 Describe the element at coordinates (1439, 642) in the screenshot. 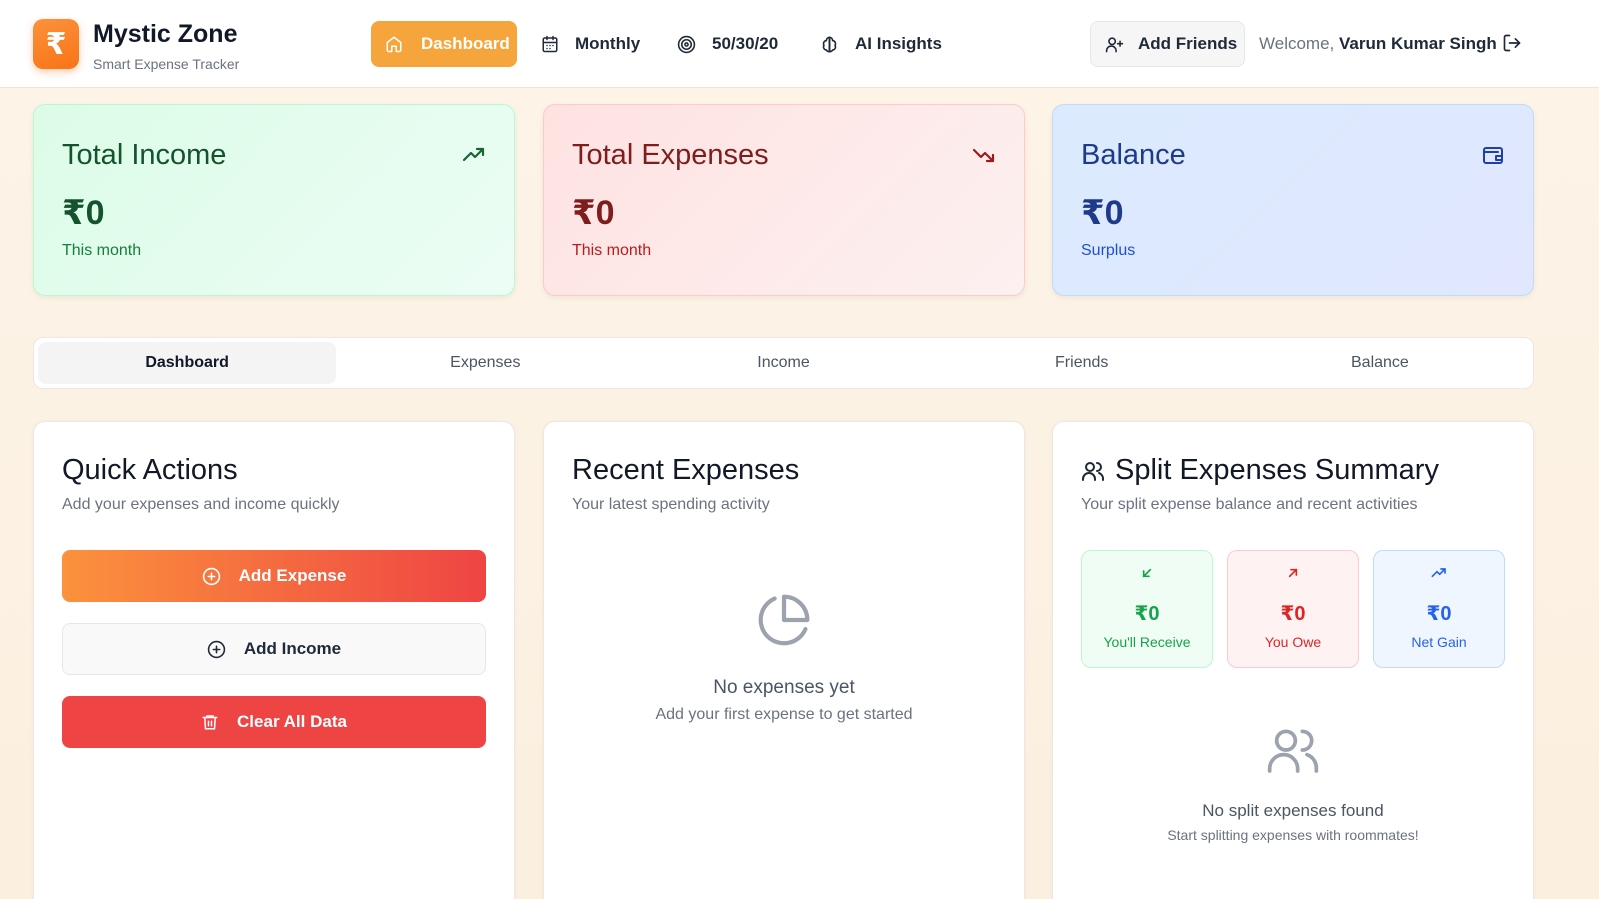

I see `net-gain-label: Net Gain` at that location.